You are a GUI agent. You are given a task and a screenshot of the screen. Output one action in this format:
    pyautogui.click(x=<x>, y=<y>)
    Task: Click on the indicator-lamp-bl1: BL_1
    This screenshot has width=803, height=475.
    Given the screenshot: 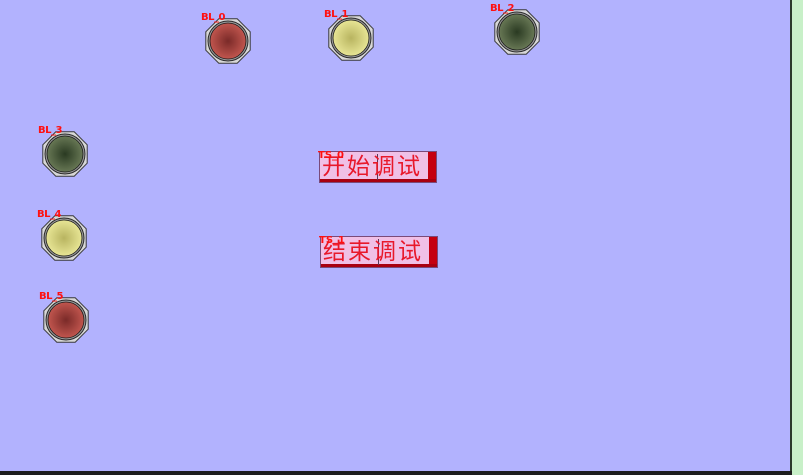 What is the action you would take?
    pyautogui.click(x=350, y=36)
    